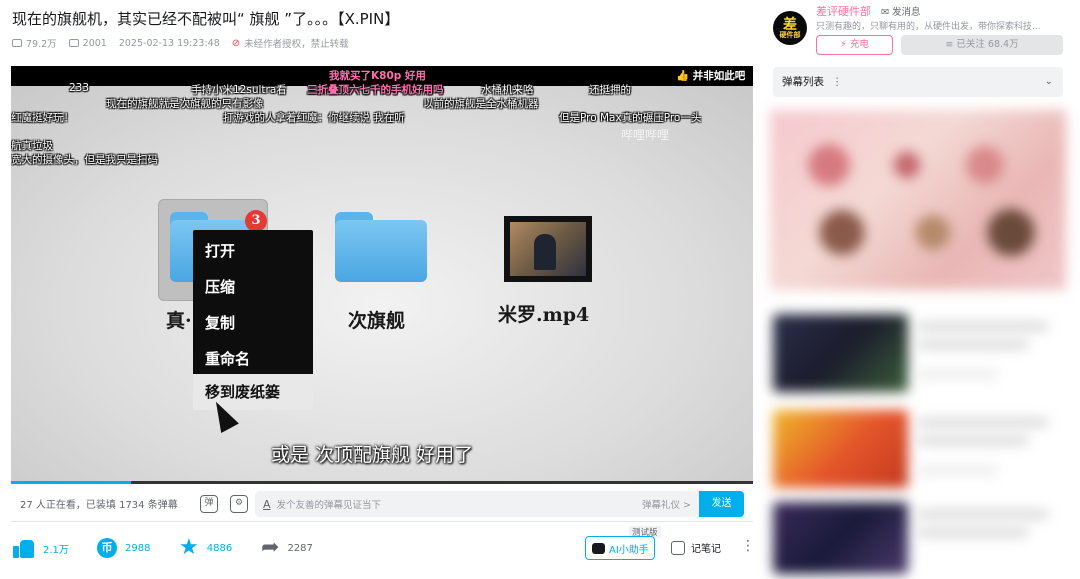 The width and height of the screenshot is (1080, 579). Describe the element at coordinates (42, 118) in the screenshot. I see `danmaku-item: 红魔挺好玩！` at that location.